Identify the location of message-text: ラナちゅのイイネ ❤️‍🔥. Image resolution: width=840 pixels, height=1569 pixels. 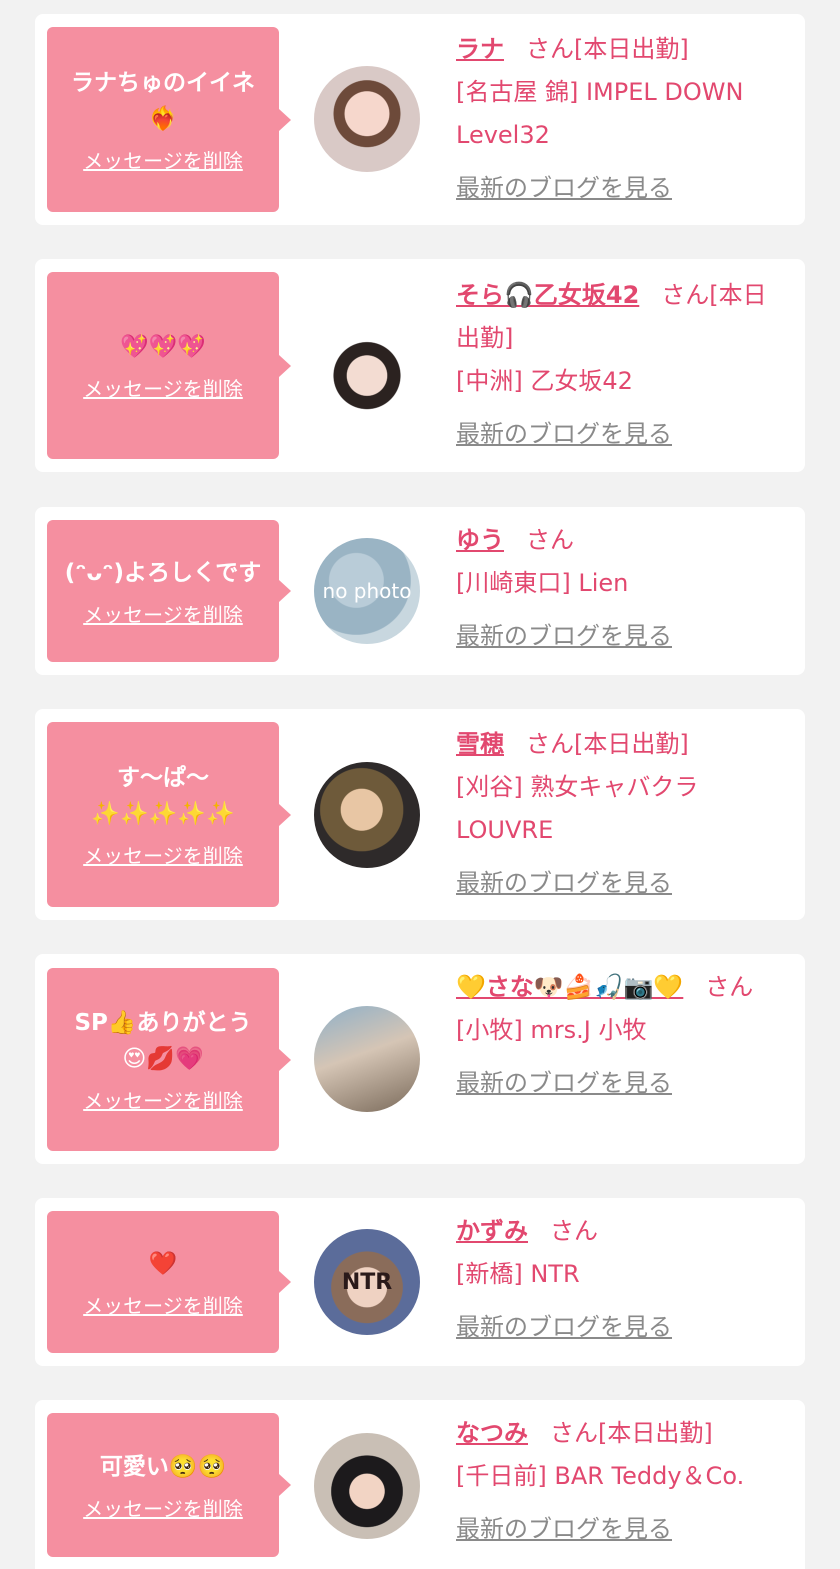
(163, 101).